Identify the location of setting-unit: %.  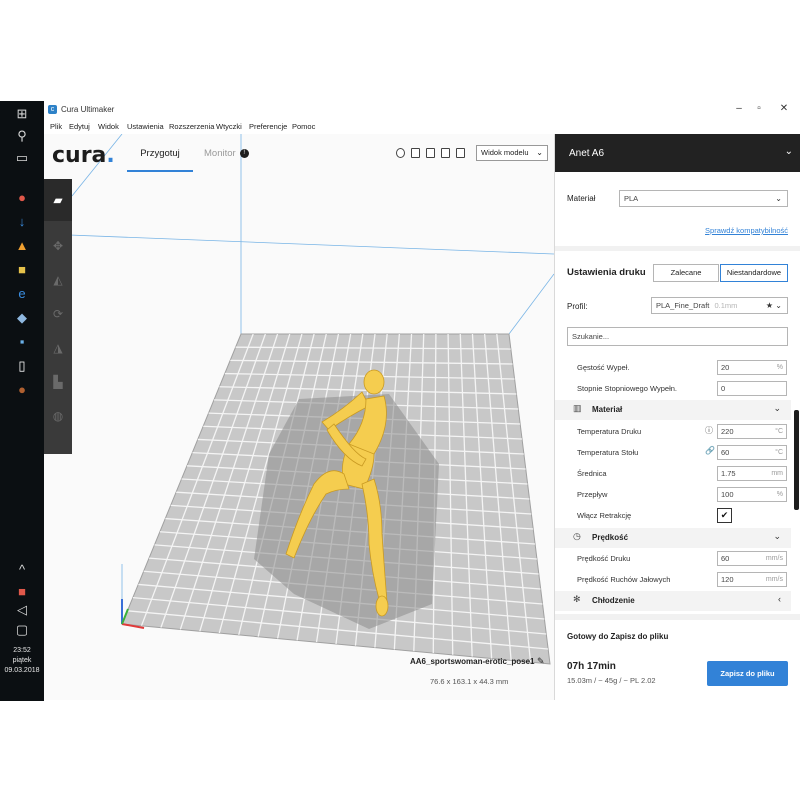
(779, 494).